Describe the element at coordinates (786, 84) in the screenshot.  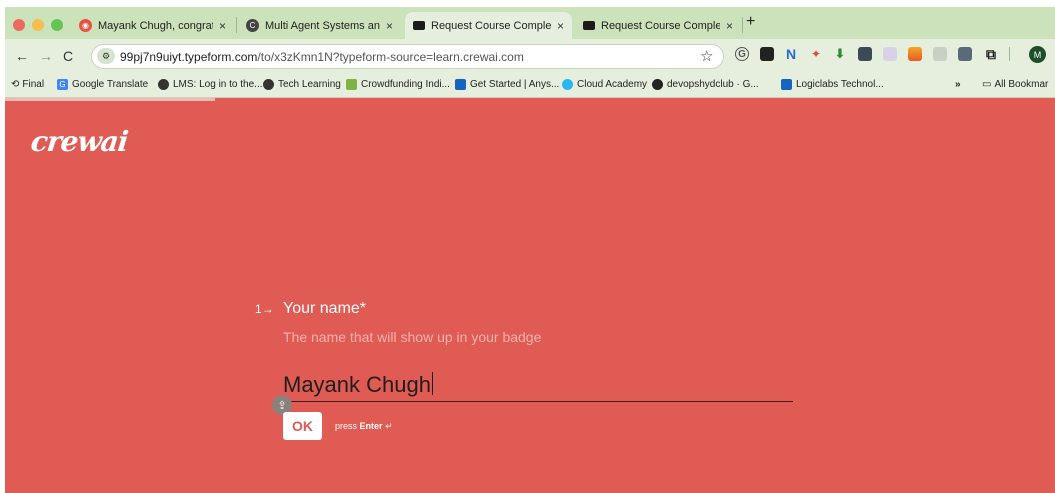
I see `logiclabs-icon` at that location.